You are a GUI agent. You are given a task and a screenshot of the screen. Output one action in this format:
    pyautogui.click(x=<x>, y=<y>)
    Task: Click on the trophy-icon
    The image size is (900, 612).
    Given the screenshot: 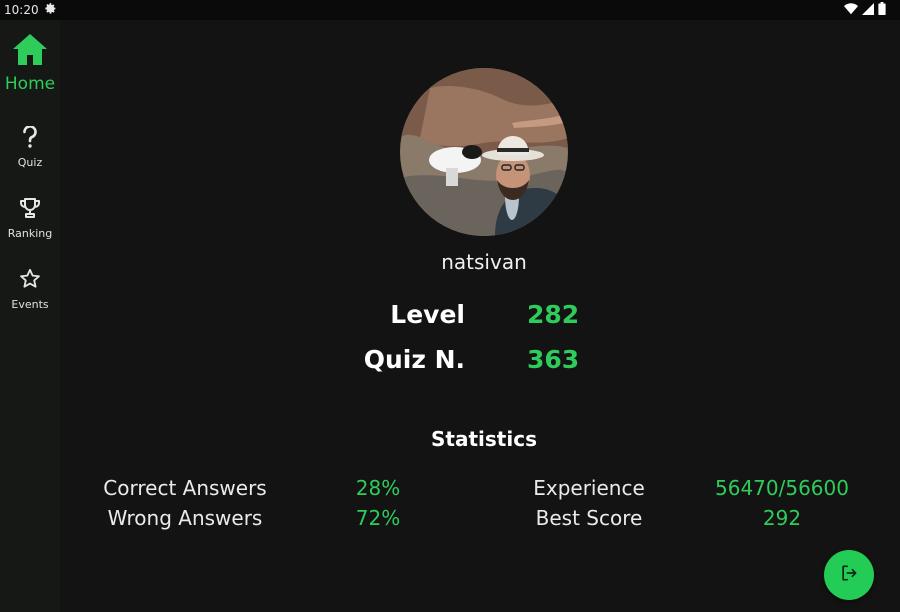 What is the action you would take?
    pyautogui.click(x=30, y=210)
    